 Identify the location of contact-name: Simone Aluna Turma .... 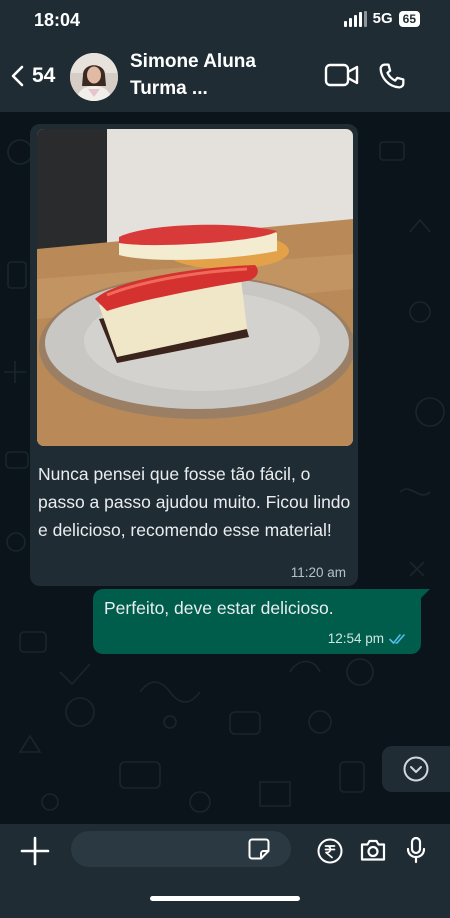
(215, 75).